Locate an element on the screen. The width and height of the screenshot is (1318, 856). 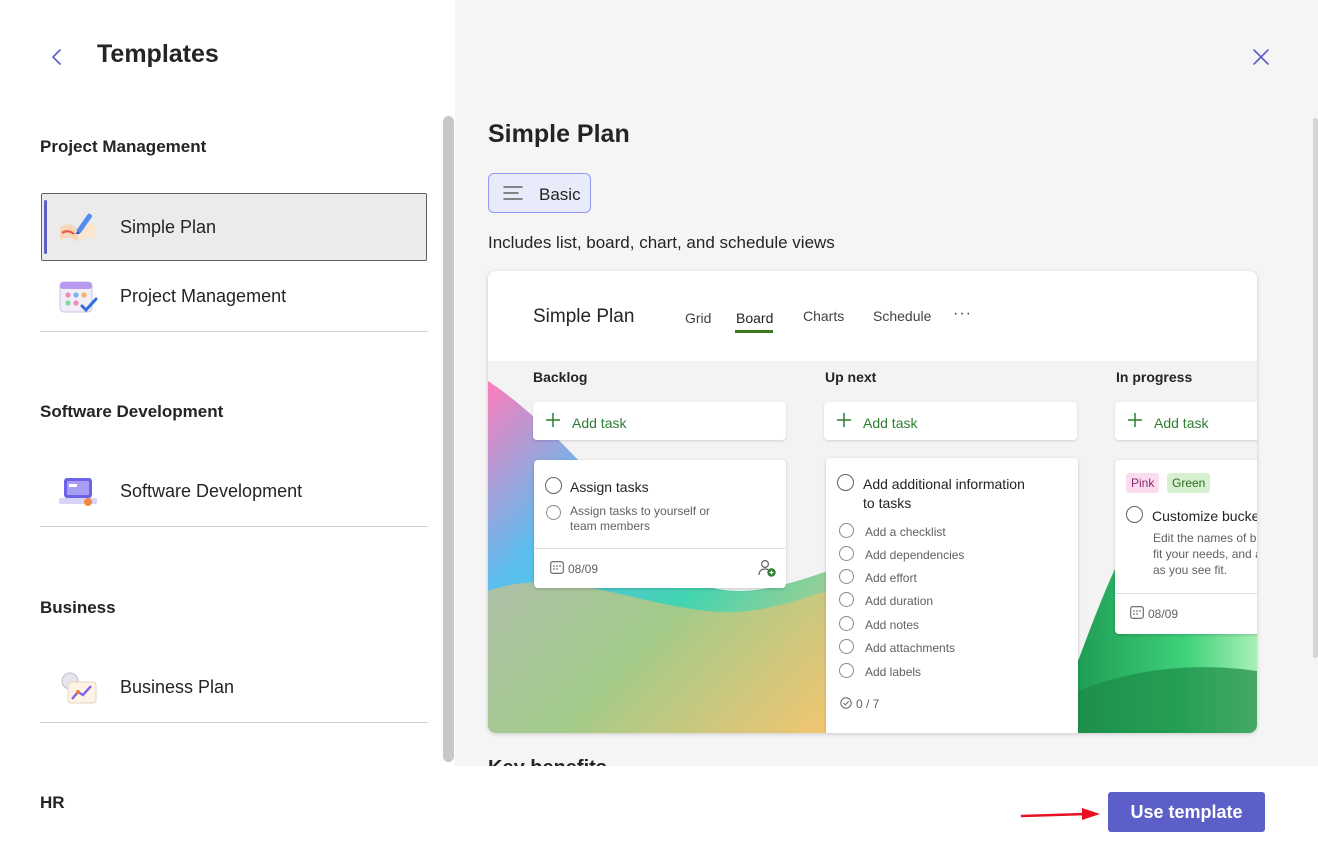
simple-plan-icon is located at coordinates (78, 227).